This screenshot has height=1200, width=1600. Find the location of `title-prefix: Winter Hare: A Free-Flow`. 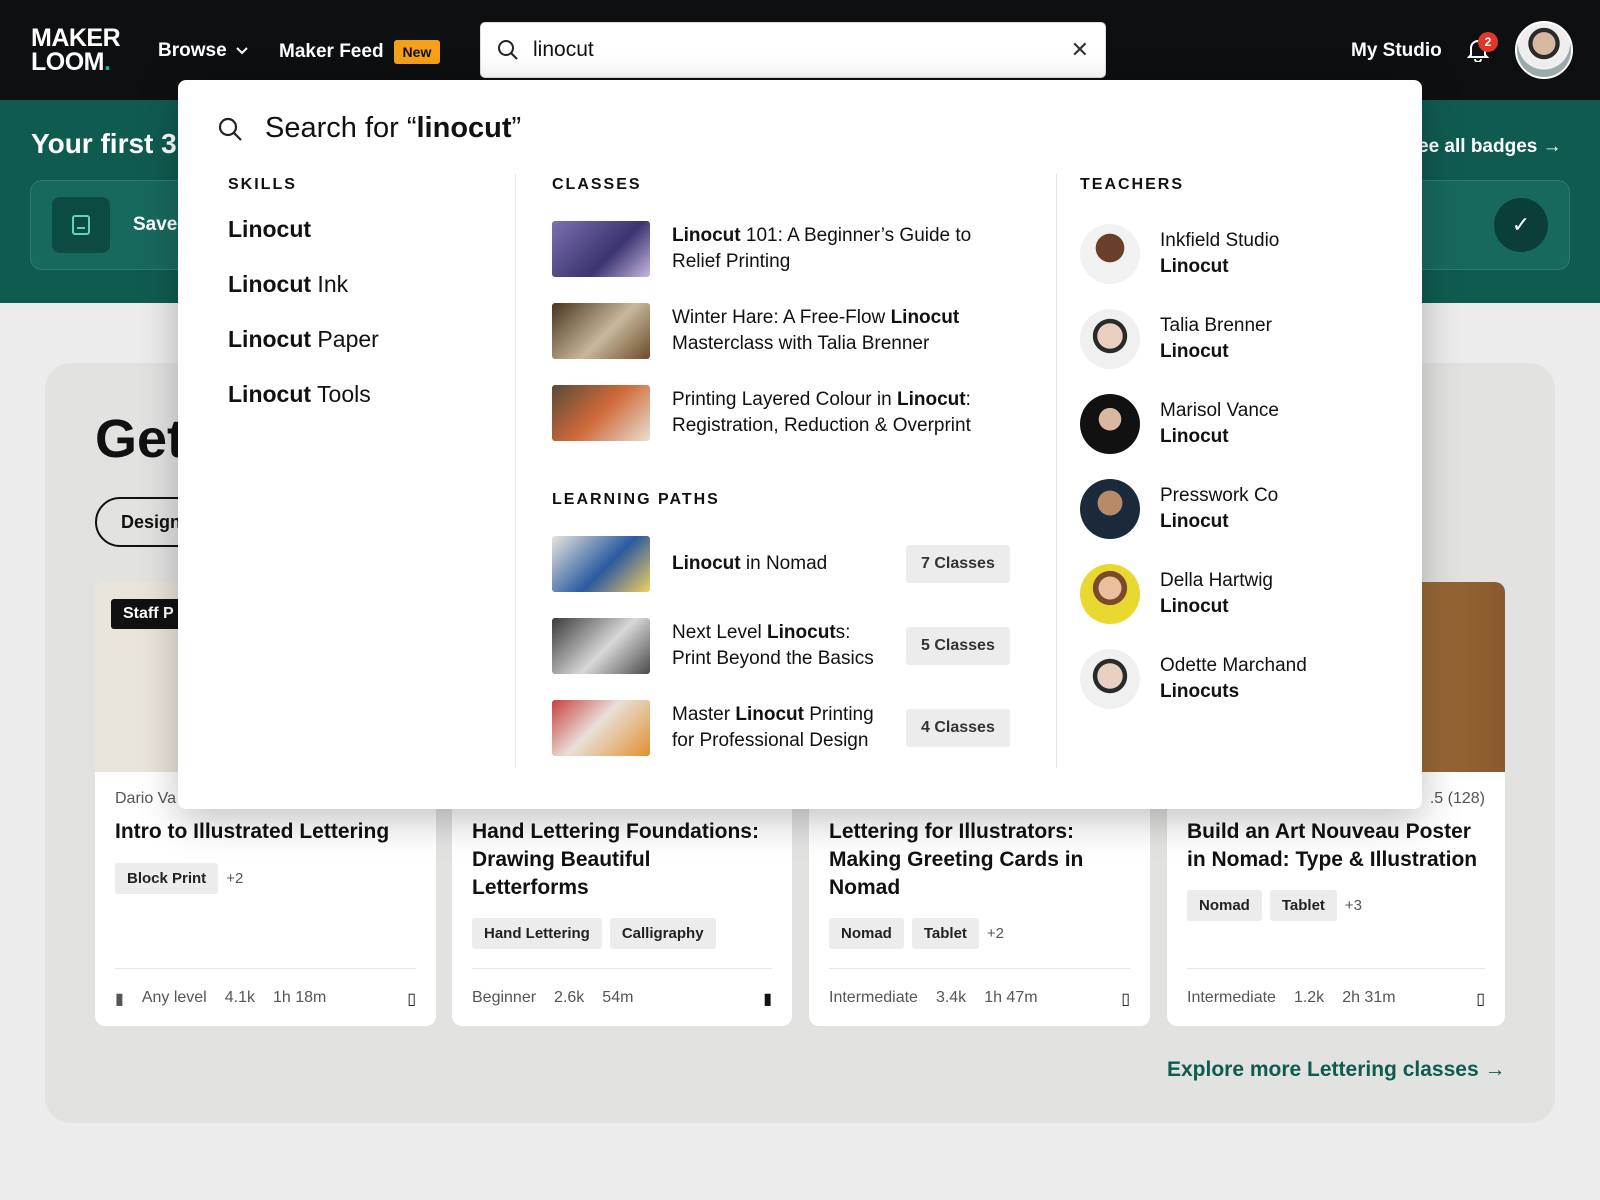

title-prefix: Winter Hare: A Free-Flow is located at coordinates (781, 317).